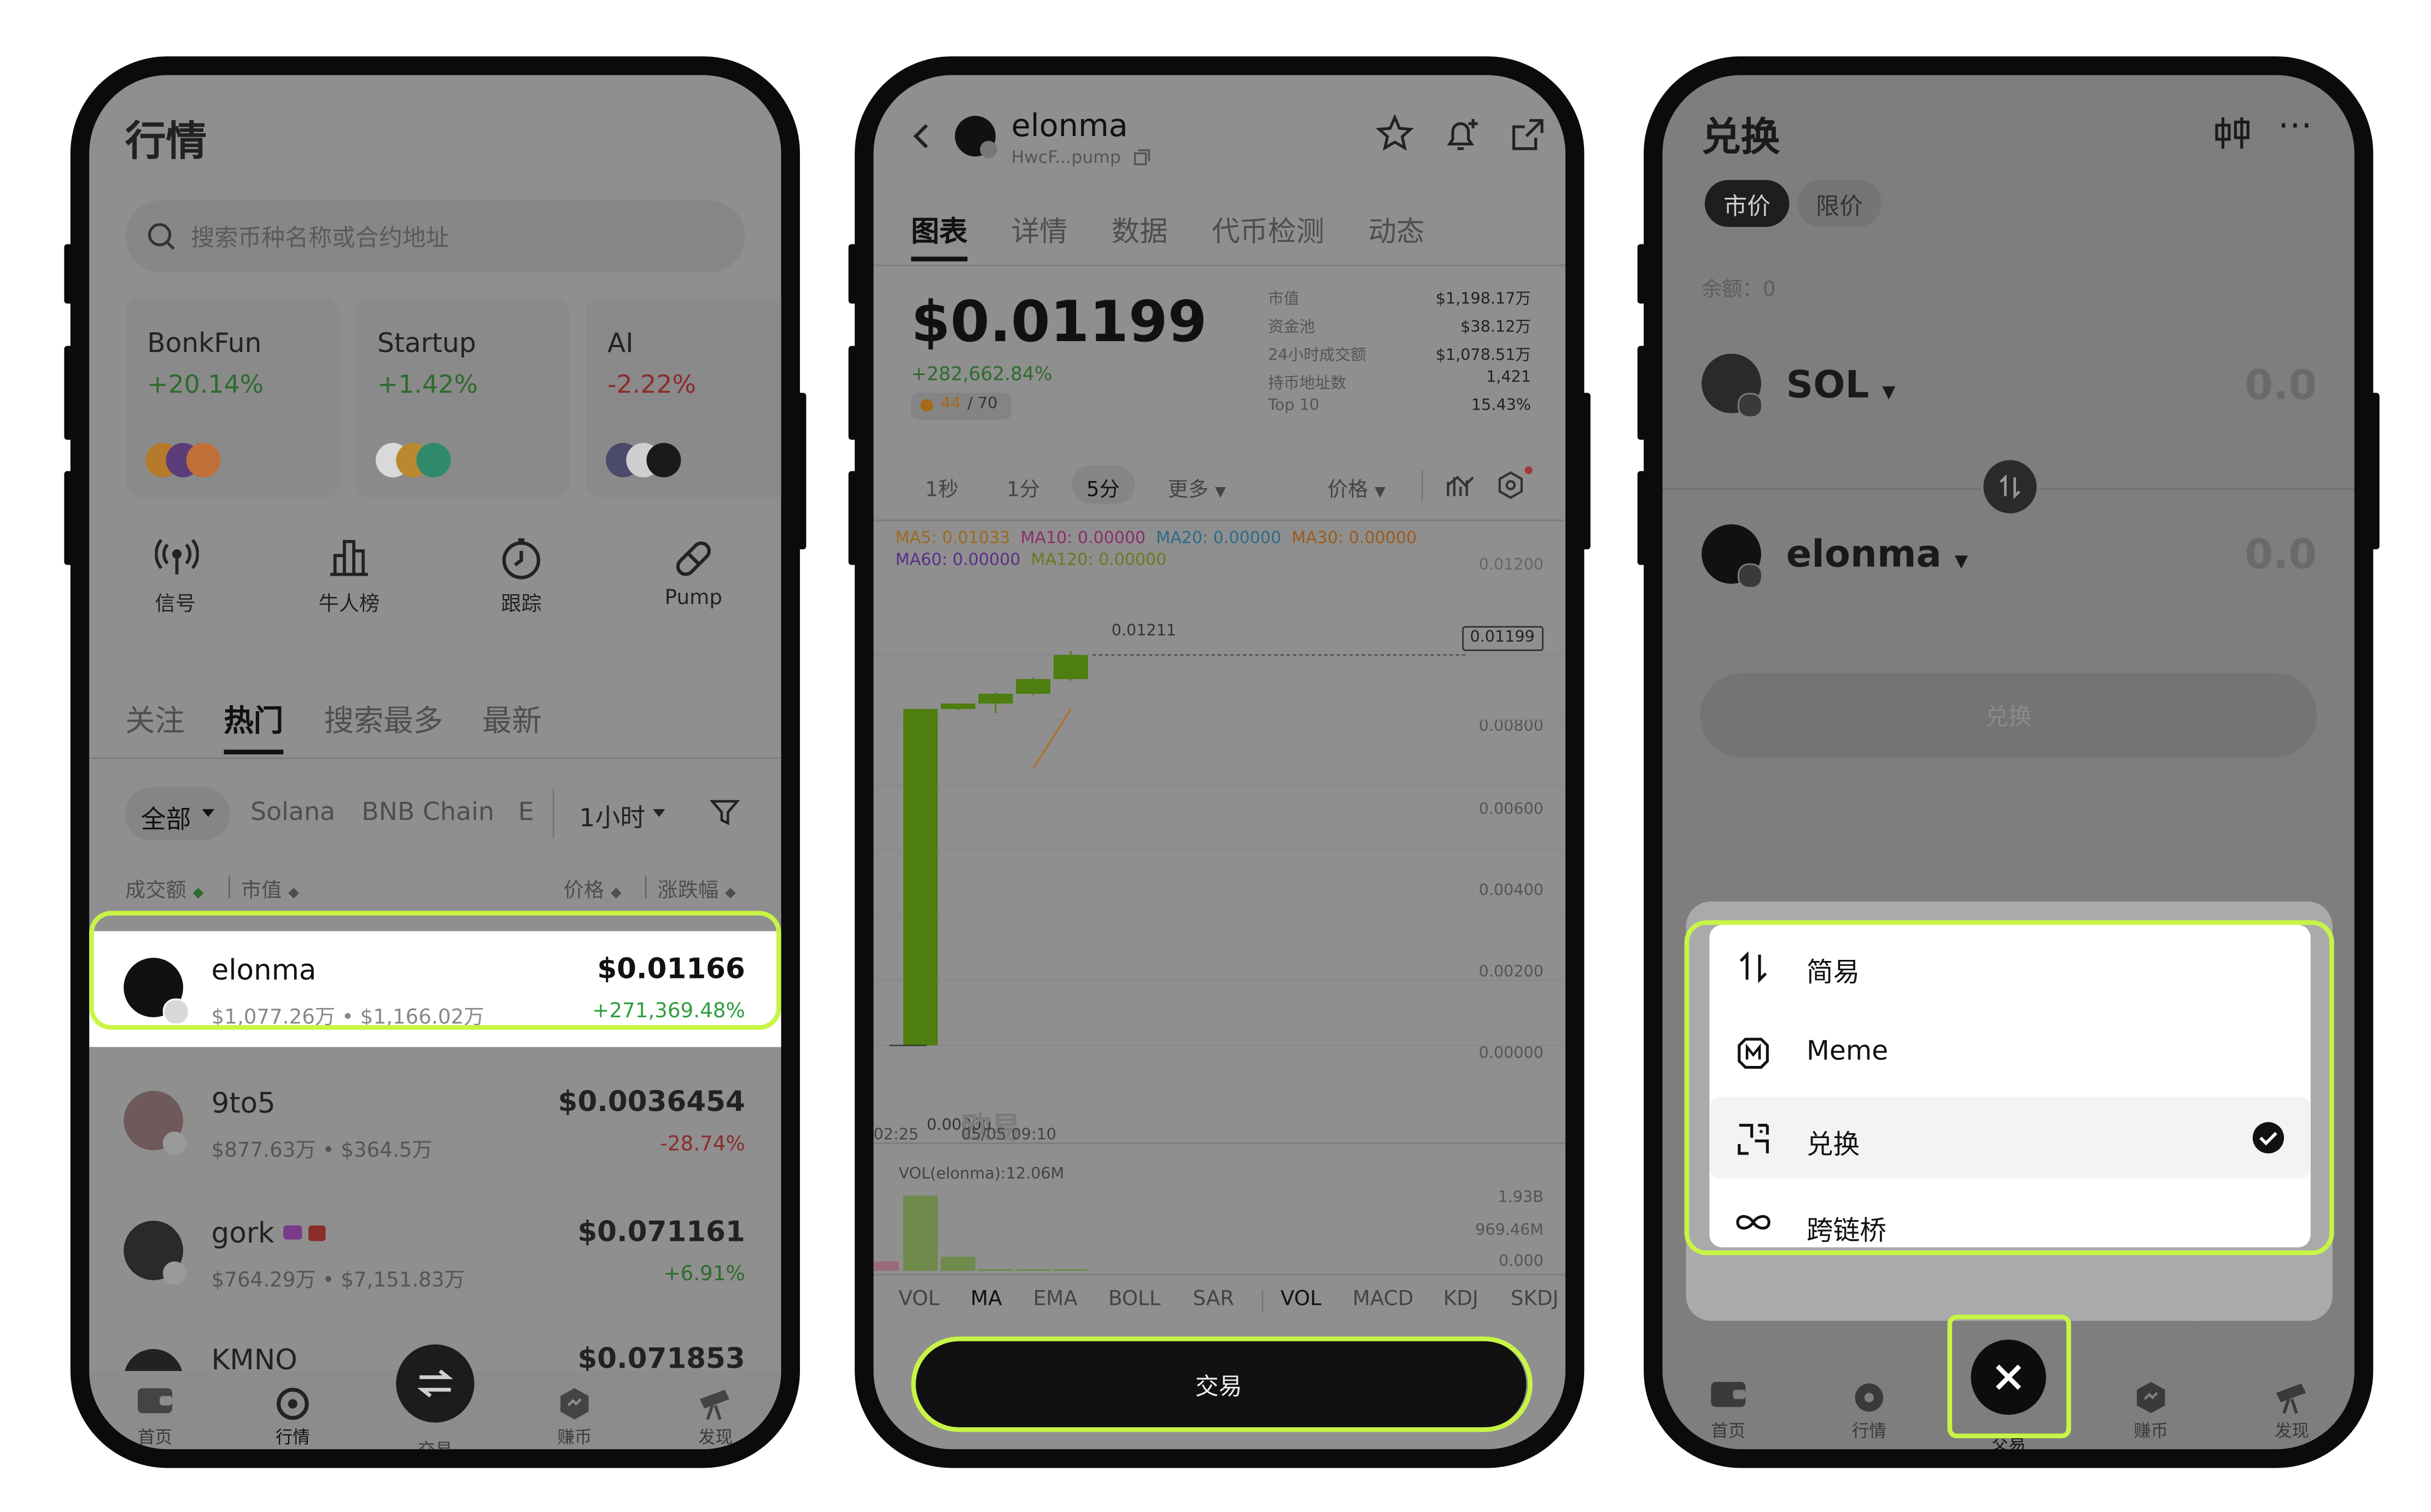  Describe the element at coordinates (1841, 385) in the screenshot. I see `from-token-select: SOL ▼` at that location.